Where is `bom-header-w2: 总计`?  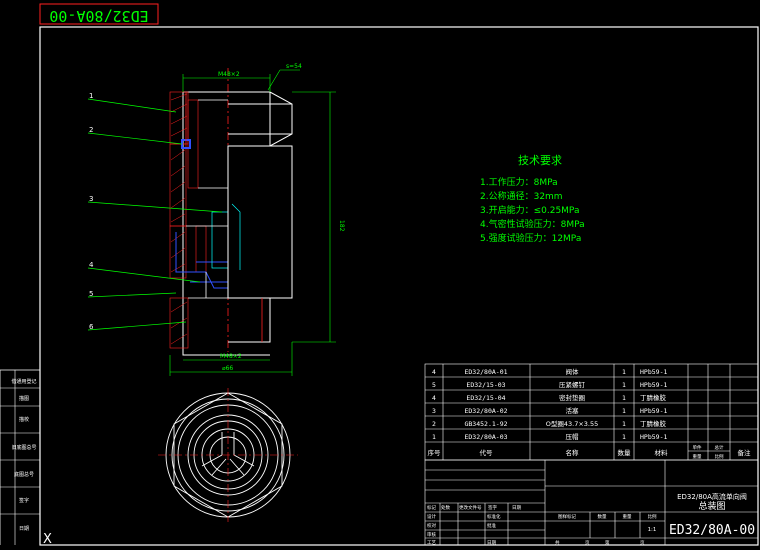 bom-header-w2: 总计 is located at coordinates (719, 447).